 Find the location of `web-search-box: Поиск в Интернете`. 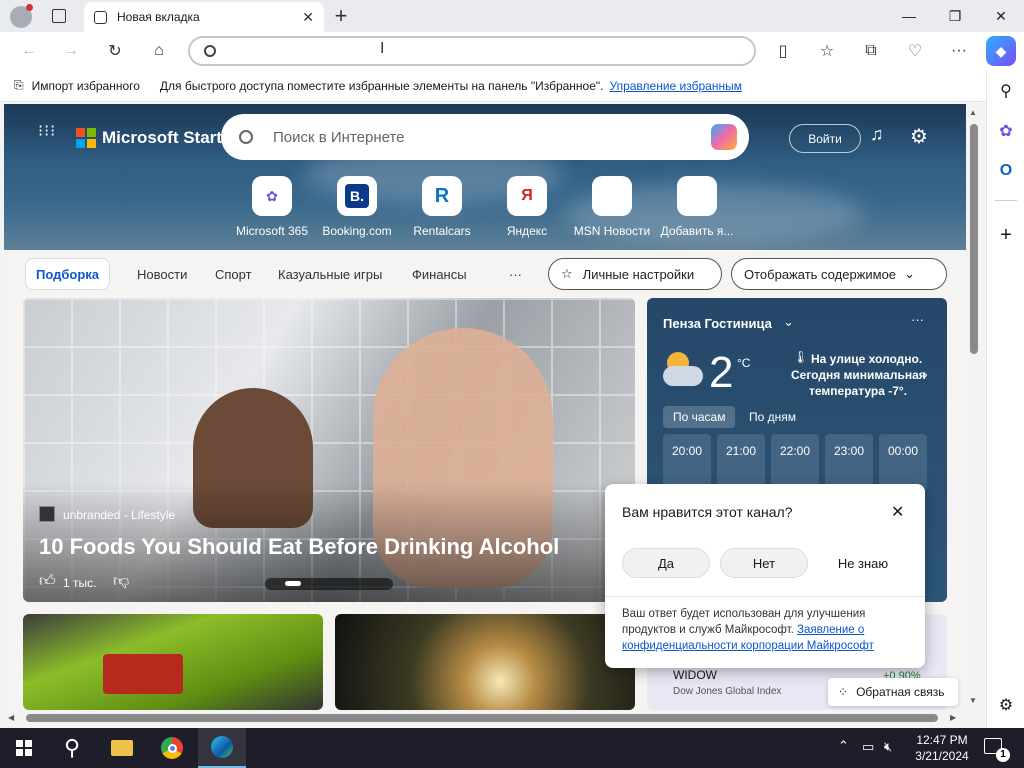

web-search-box: Поиск в Интернете is located at coordinates (485, 137).